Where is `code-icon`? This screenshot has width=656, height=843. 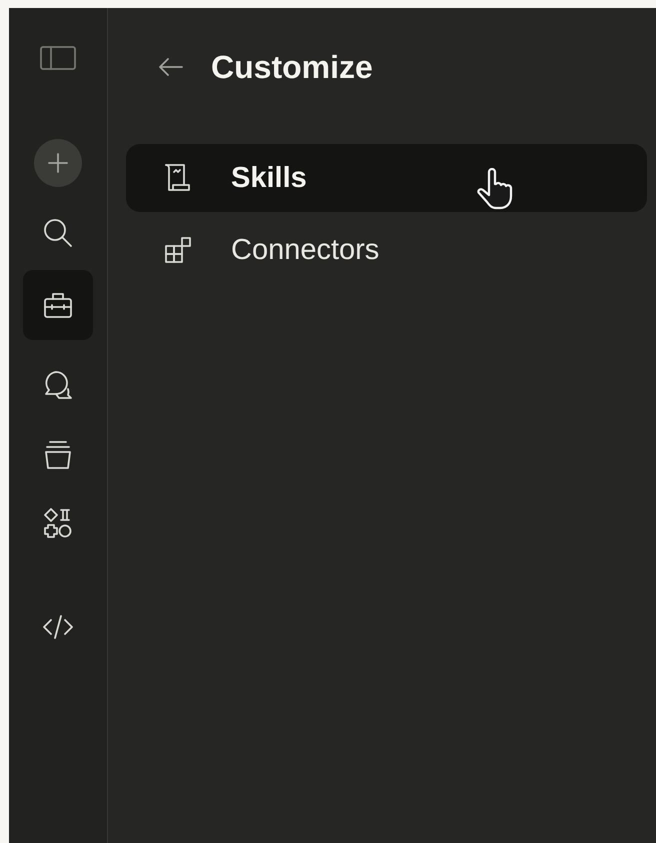
code-icon is located at coordinates (58, 627).